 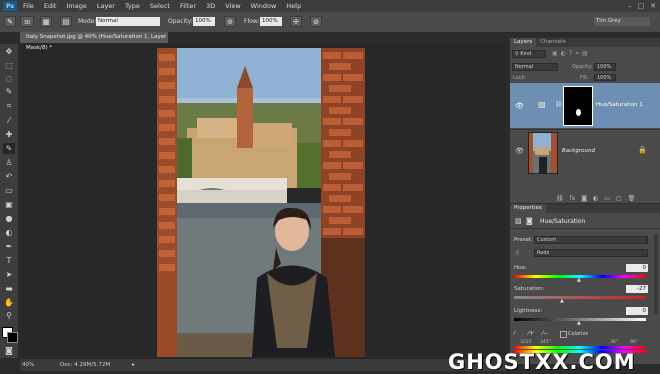 I want to click on quick-select-tool-icon: ✎, so click(x=9, y=91).